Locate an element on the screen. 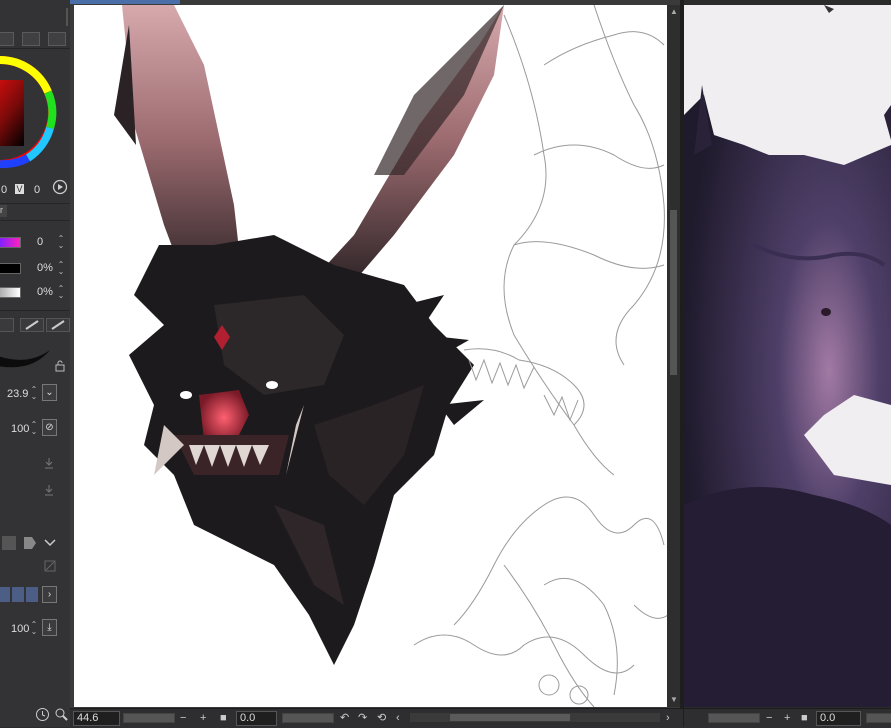 Image resolution: width=891 pixels, height=728 pixels. scroll-down-icon: ▼ is located at coordinates (674, 699).